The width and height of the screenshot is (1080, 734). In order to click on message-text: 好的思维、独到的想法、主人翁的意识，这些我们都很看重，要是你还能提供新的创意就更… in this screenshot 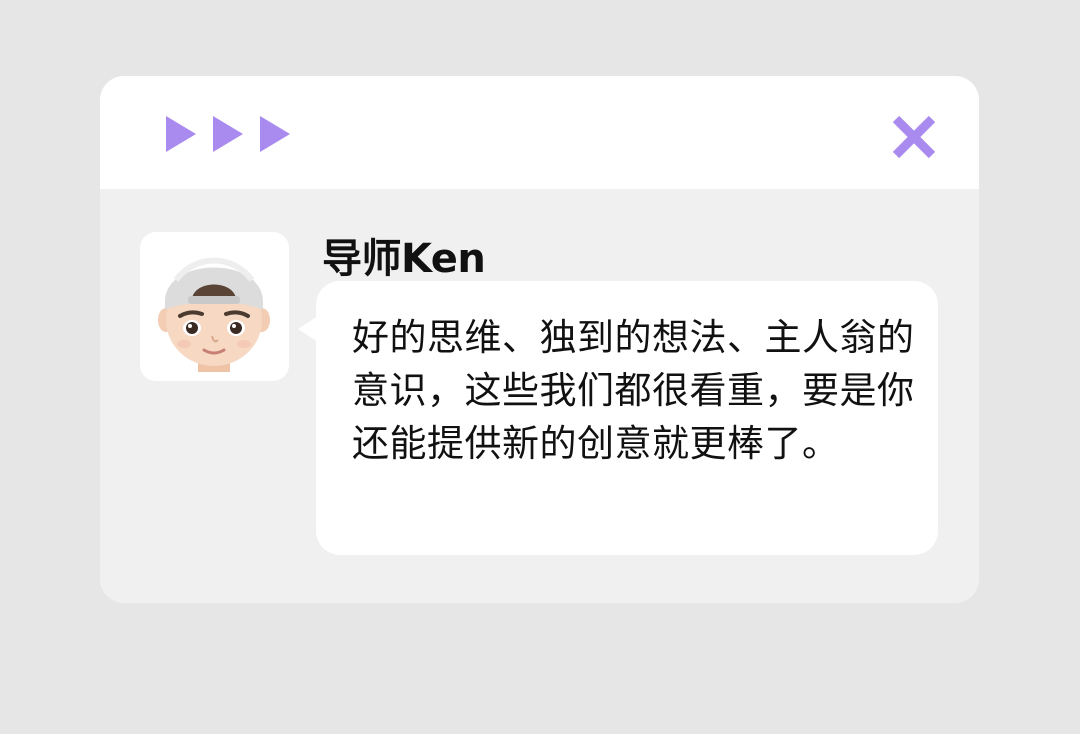, I will do `click(633, 390)`.